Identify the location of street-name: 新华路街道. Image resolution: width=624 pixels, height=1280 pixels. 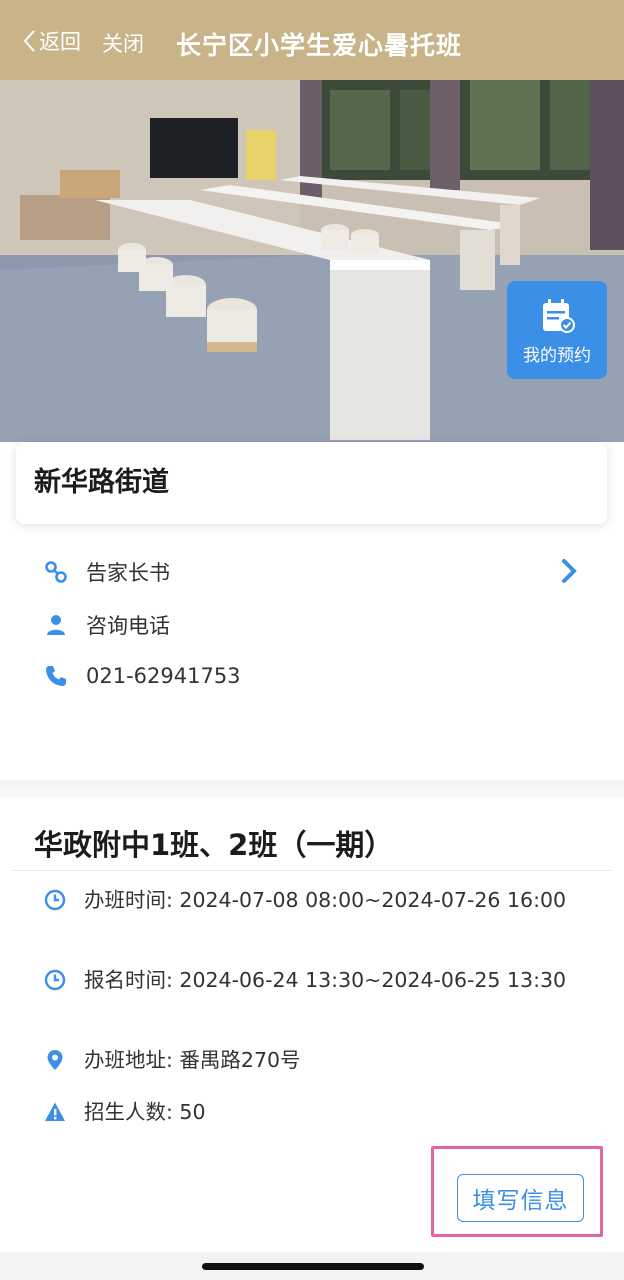
(101, 482).